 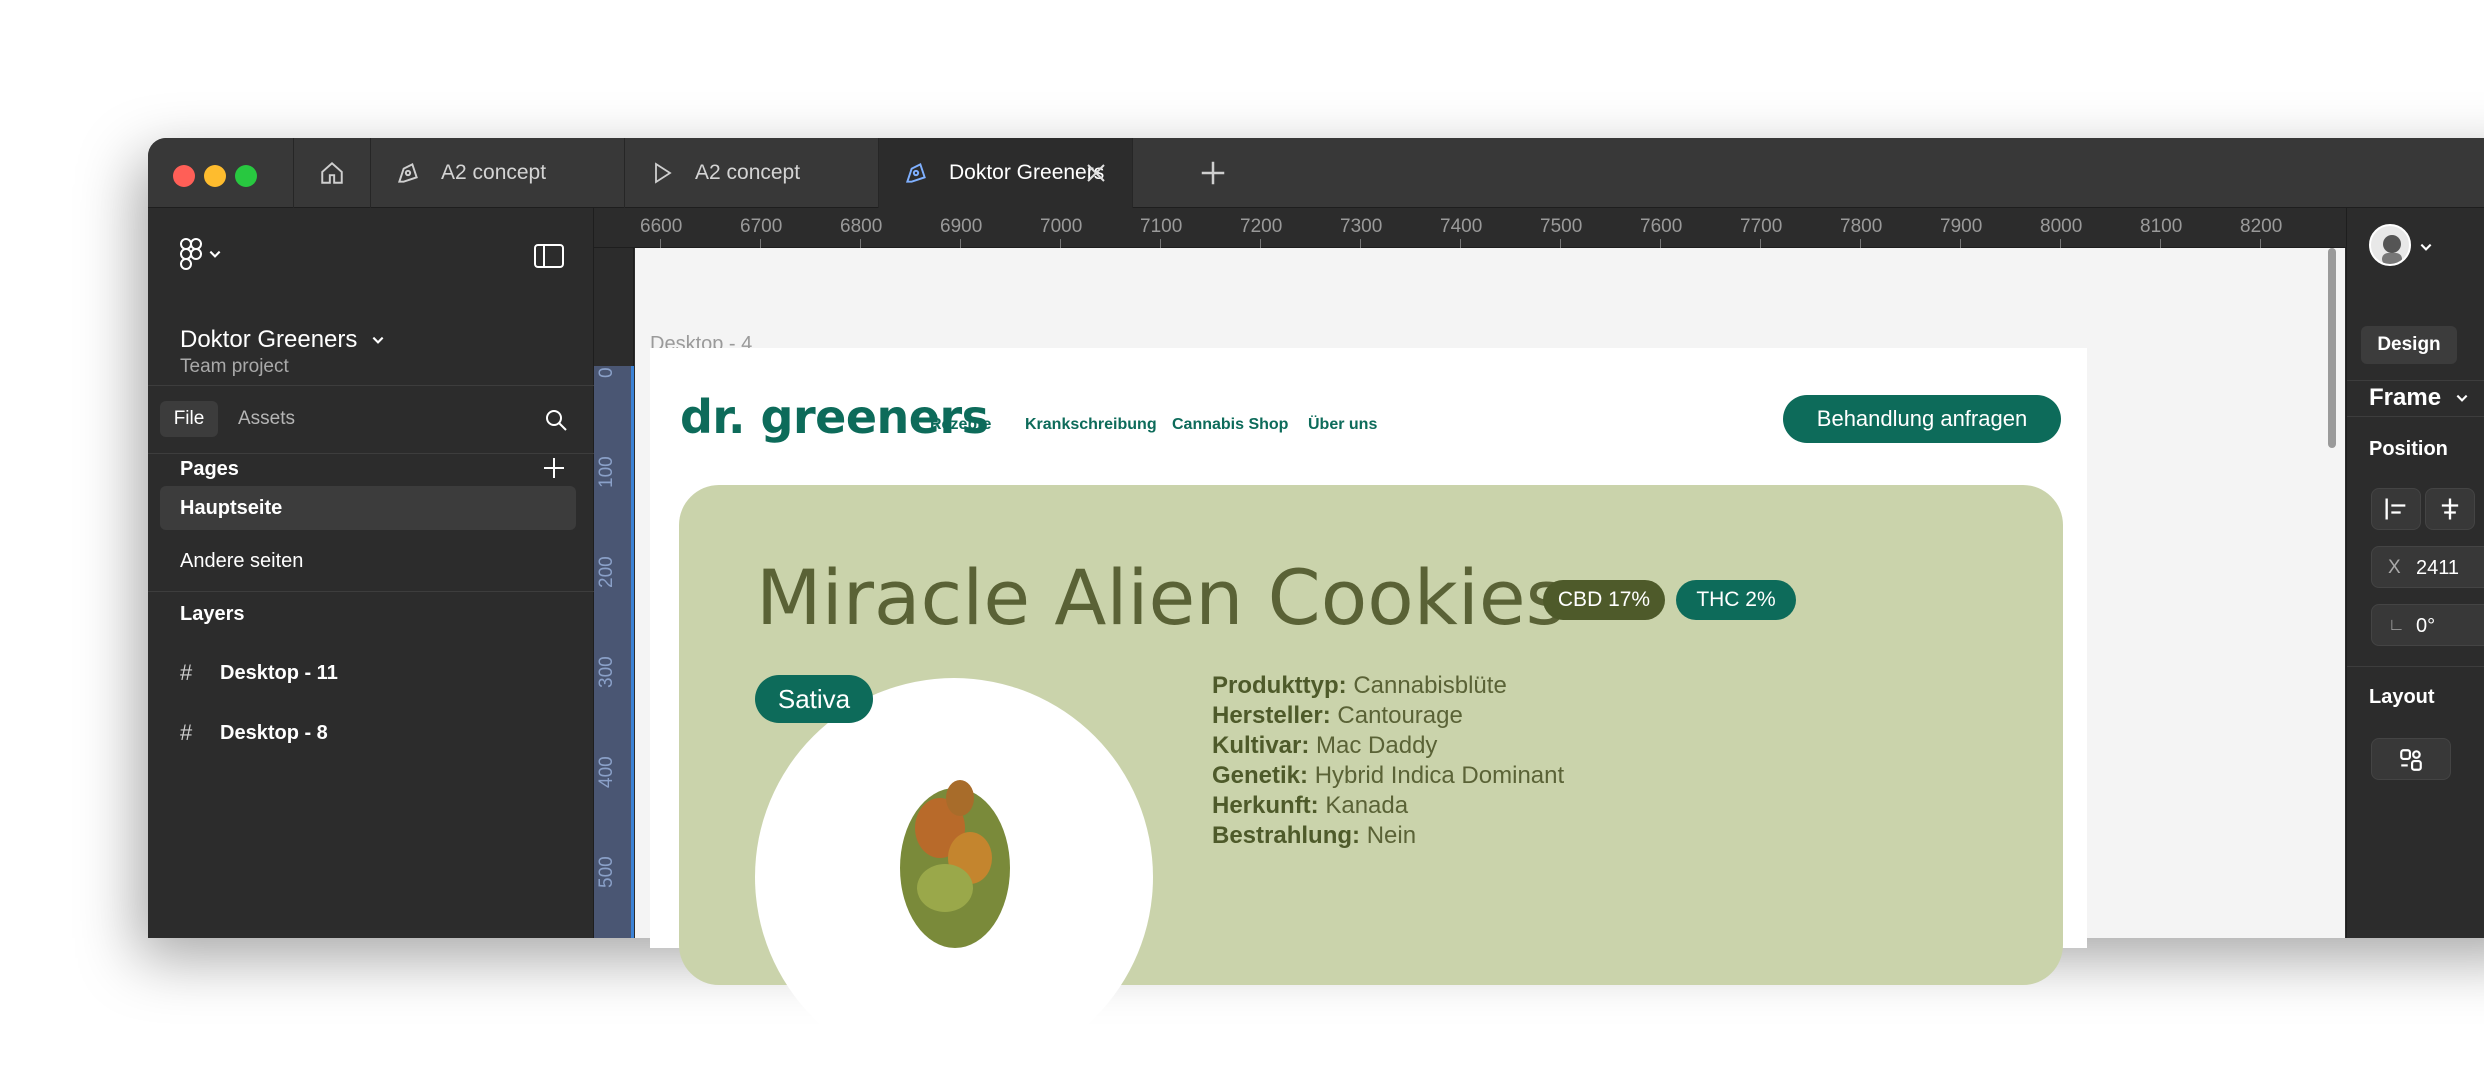 I want to click on window-minimize-button, so click(x=215, y=176).